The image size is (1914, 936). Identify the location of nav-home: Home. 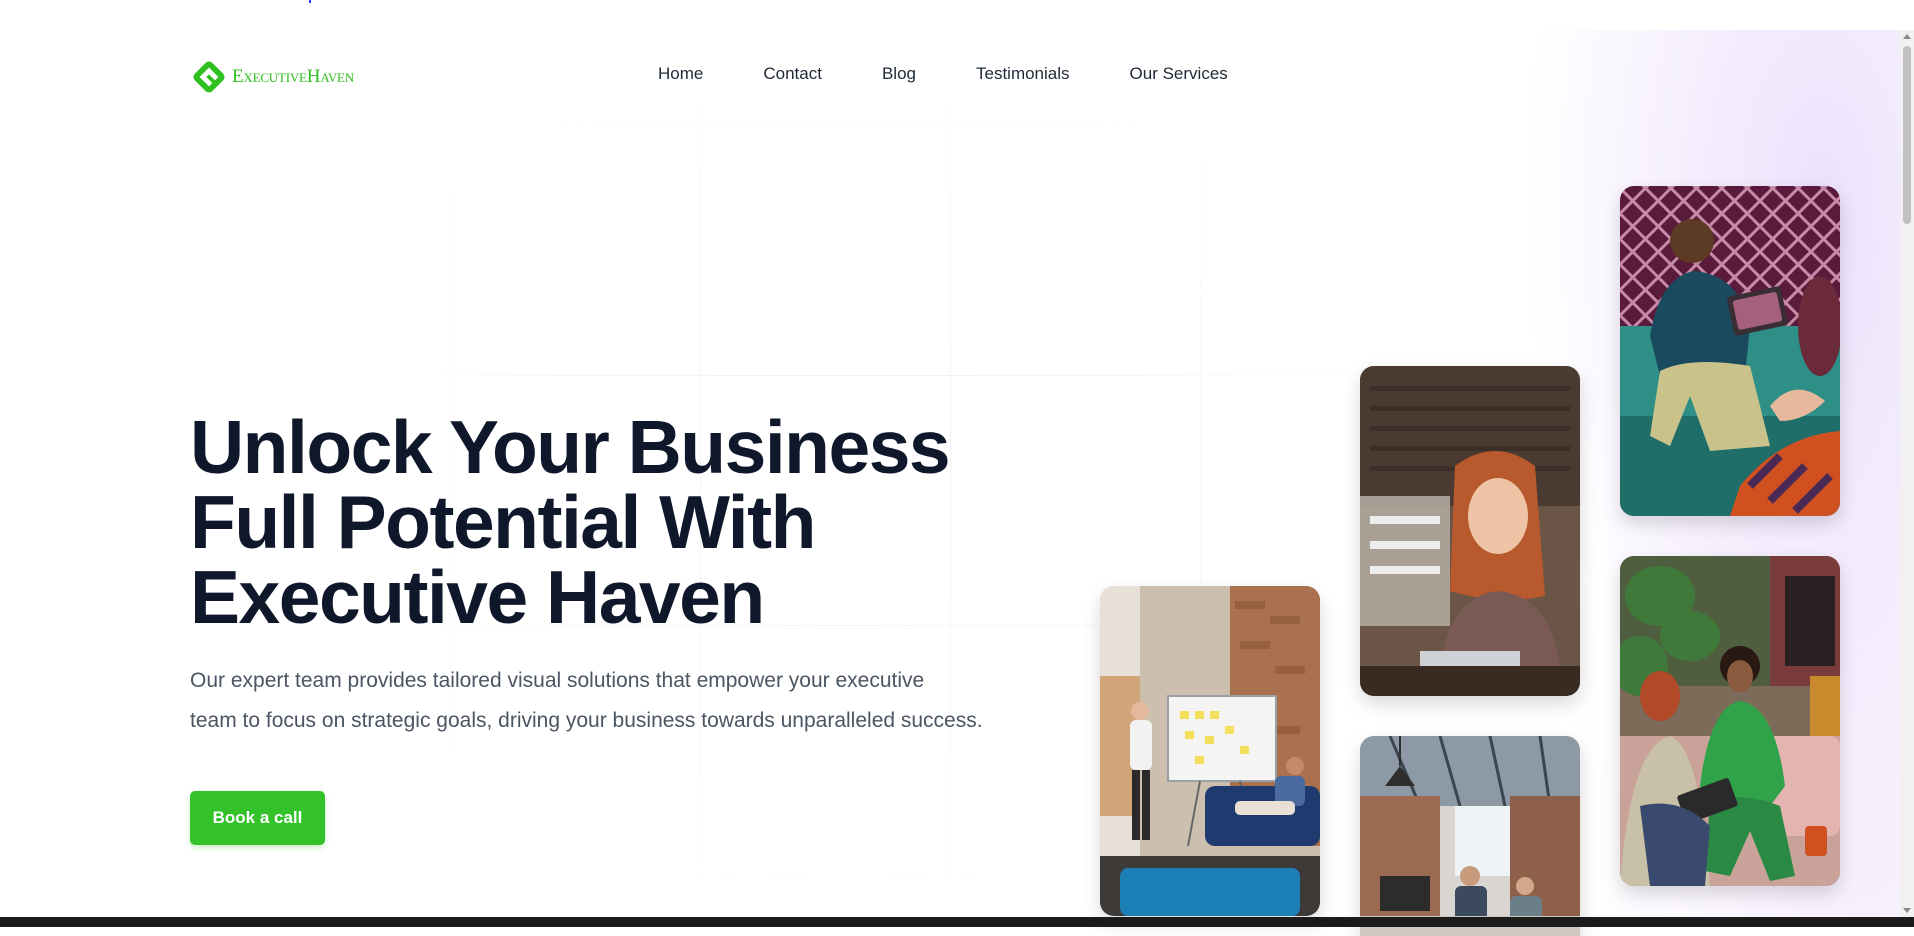
(680, 74).